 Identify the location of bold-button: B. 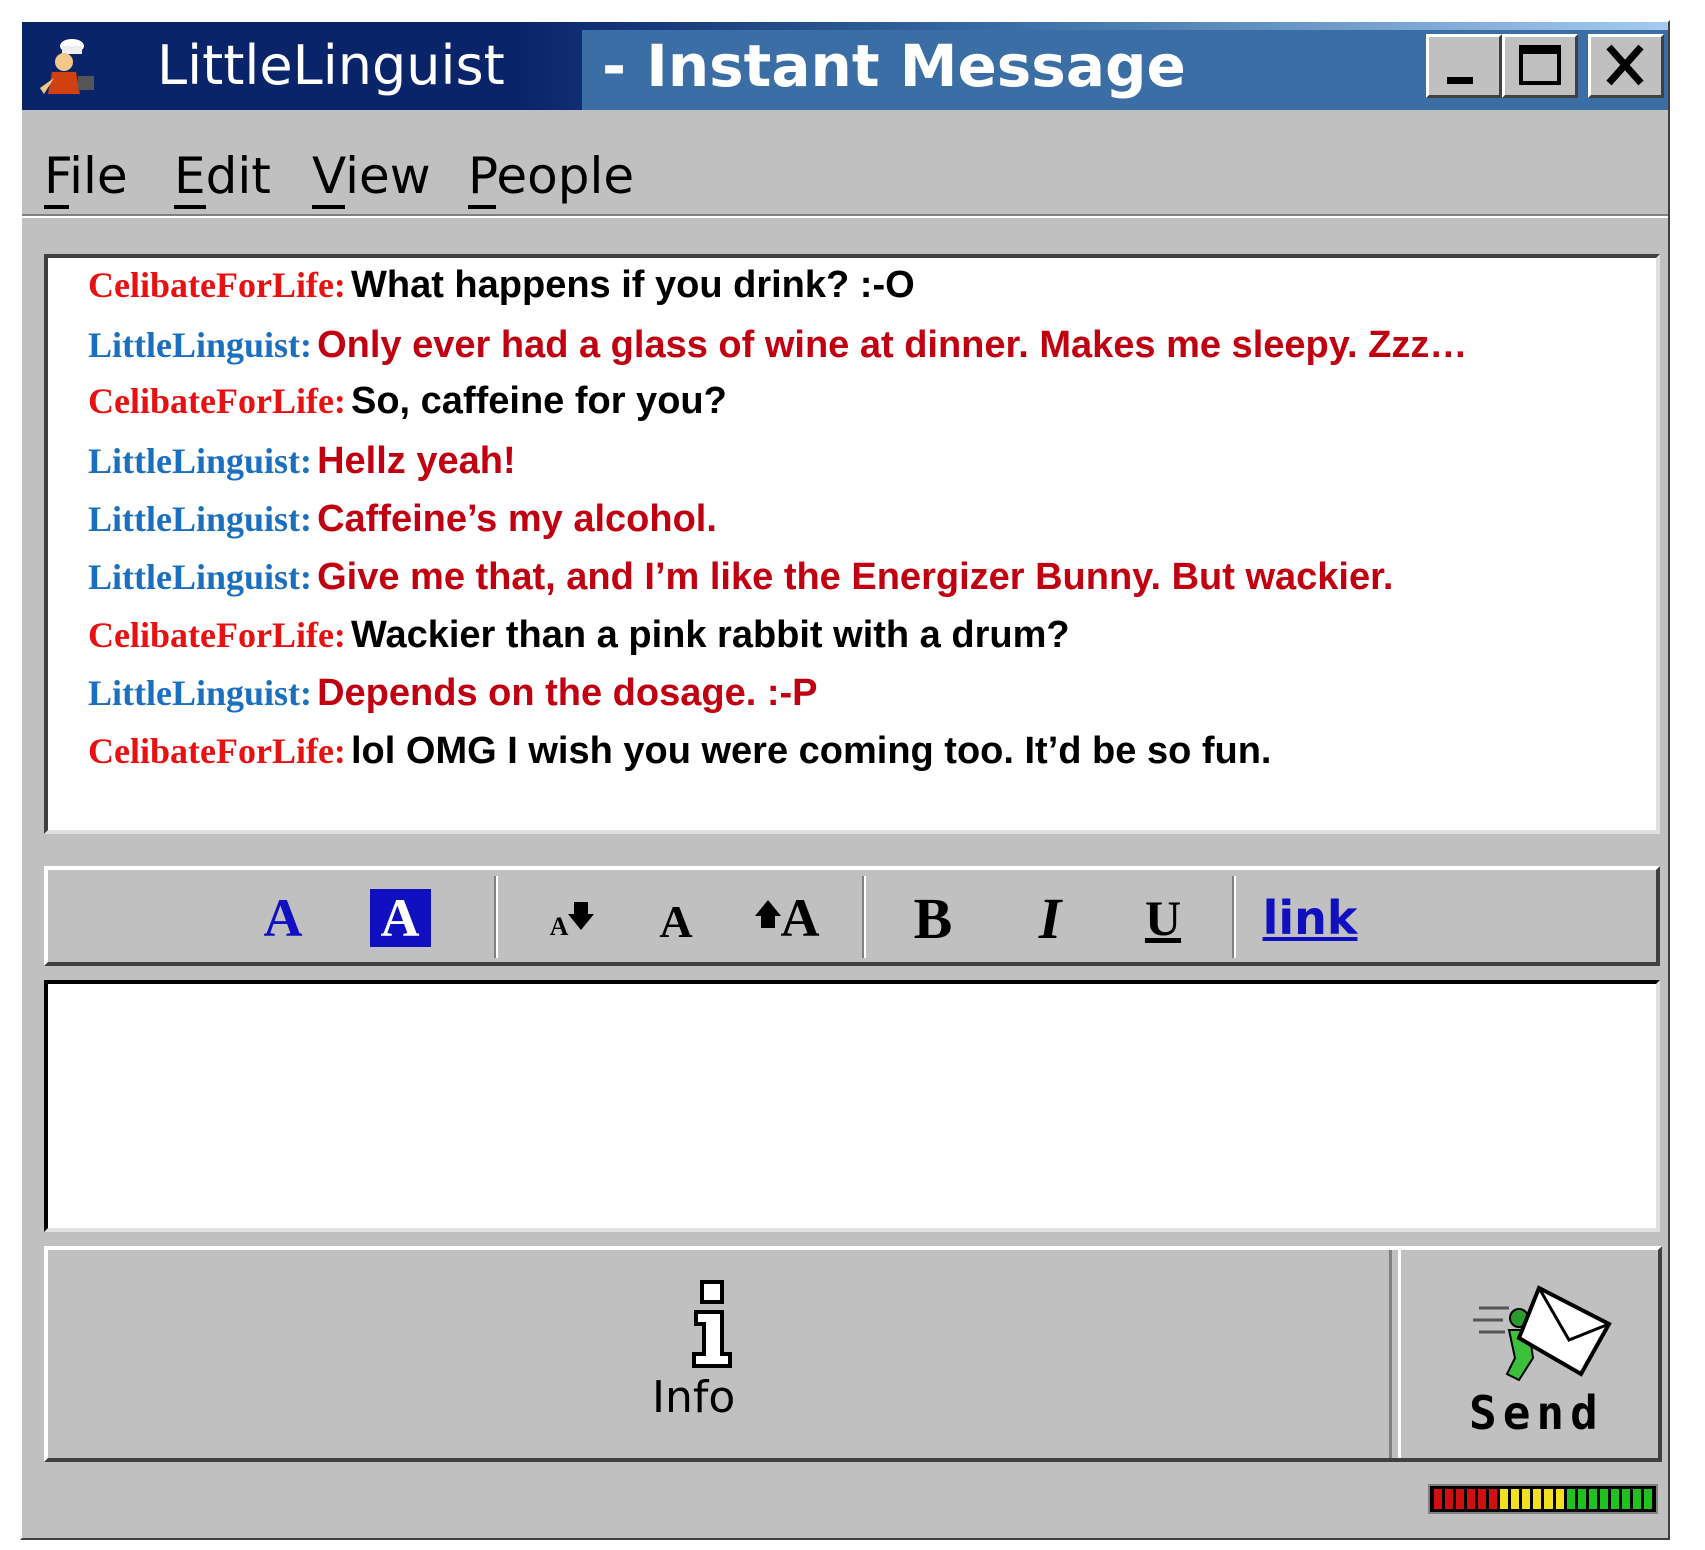
(933, 918).